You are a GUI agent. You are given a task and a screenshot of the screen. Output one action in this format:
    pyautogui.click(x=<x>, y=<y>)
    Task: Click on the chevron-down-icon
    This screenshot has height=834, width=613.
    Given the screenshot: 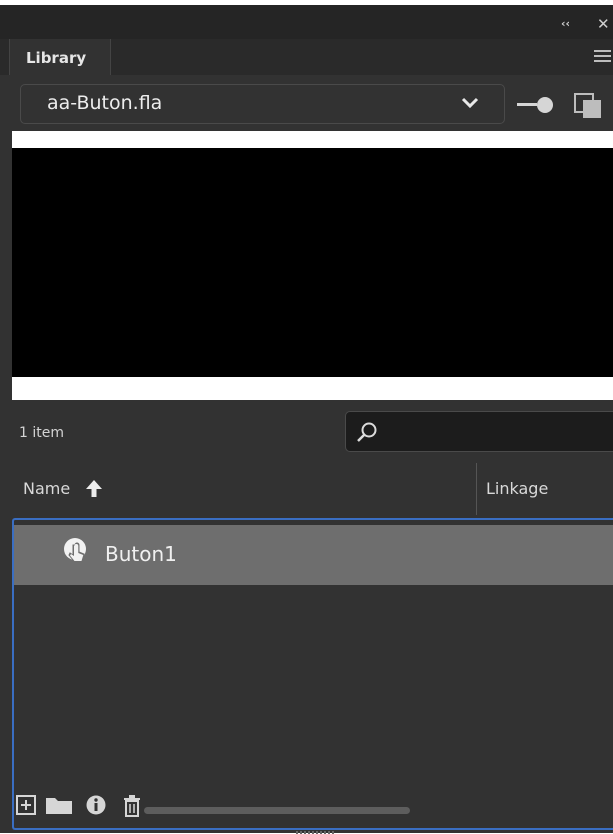 What is the action you would take?
    pyautogui.click(x=470, y=103)
    